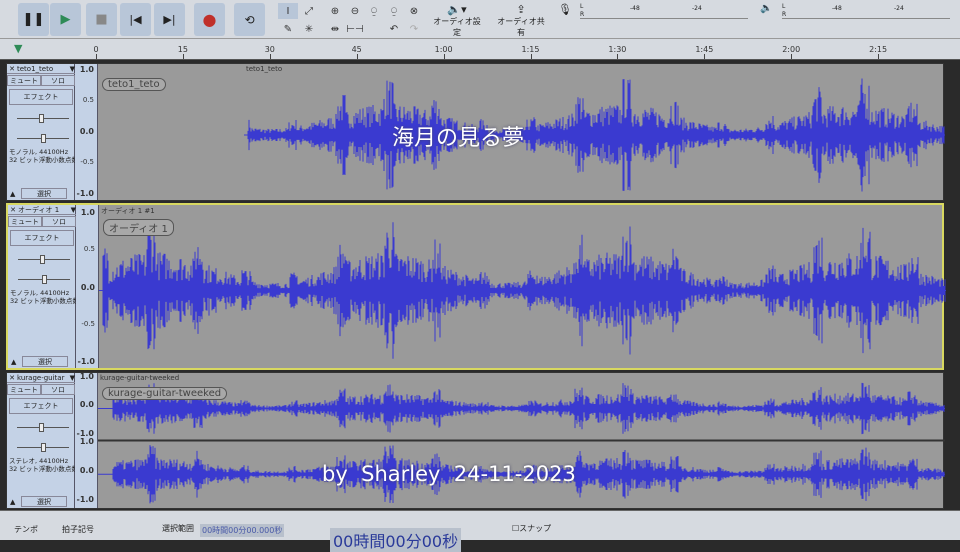  What do you see at coordinates (264, 69) in the screenshot?
I see `clip-title: teto1_teto` at bounding box center [264, 69].